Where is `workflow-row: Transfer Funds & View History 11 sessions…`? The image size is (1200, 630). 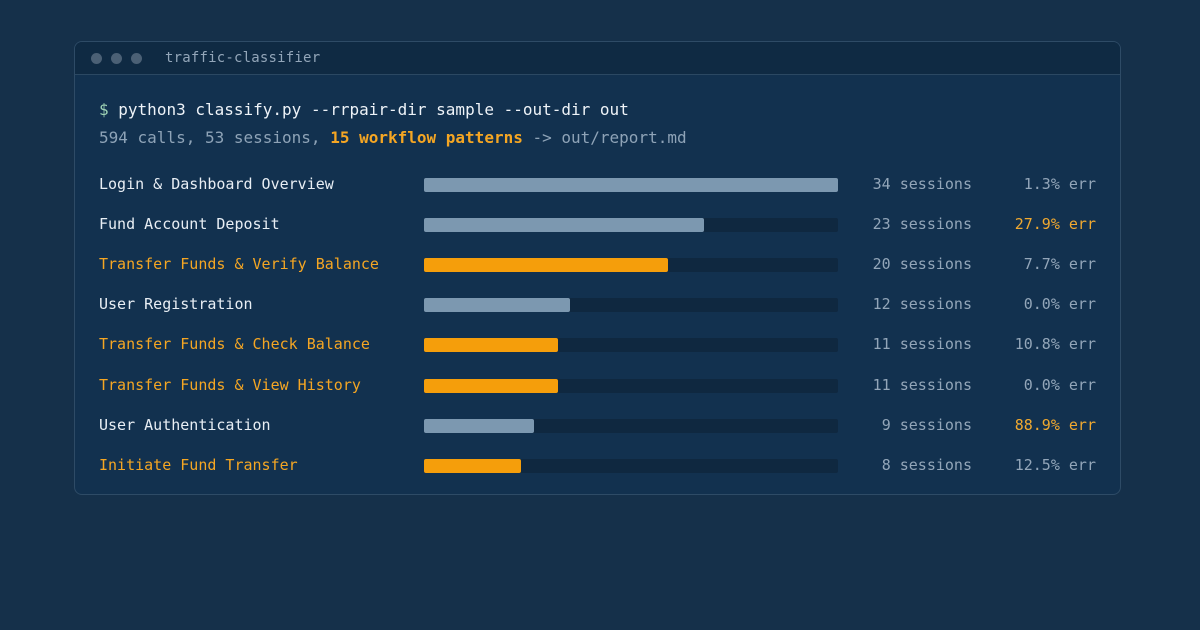 workflow-row: Transfer Funds & View History 11 sessions… is located at coordinates (597, 395).